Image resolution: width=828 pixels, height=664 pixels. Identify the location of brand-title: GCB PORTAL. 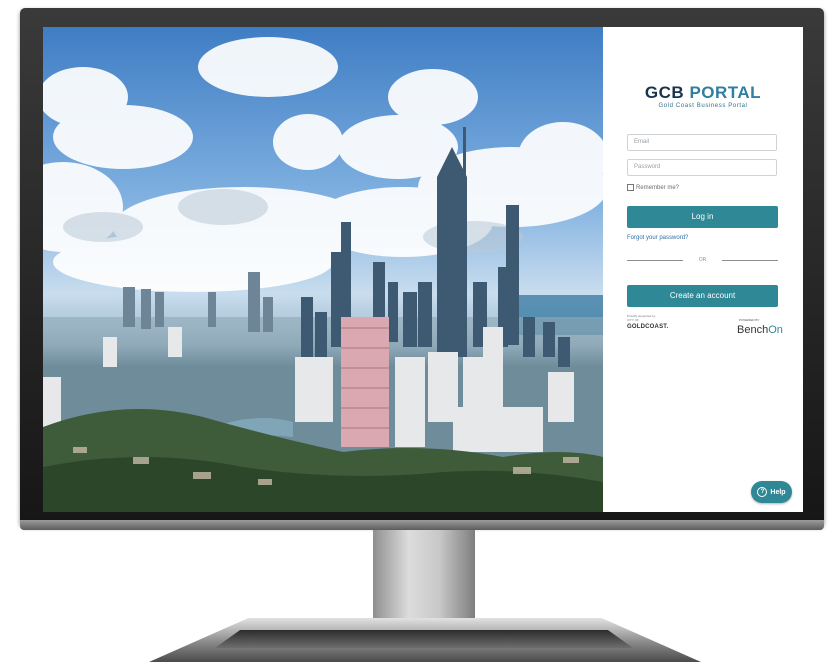
(703, 93).